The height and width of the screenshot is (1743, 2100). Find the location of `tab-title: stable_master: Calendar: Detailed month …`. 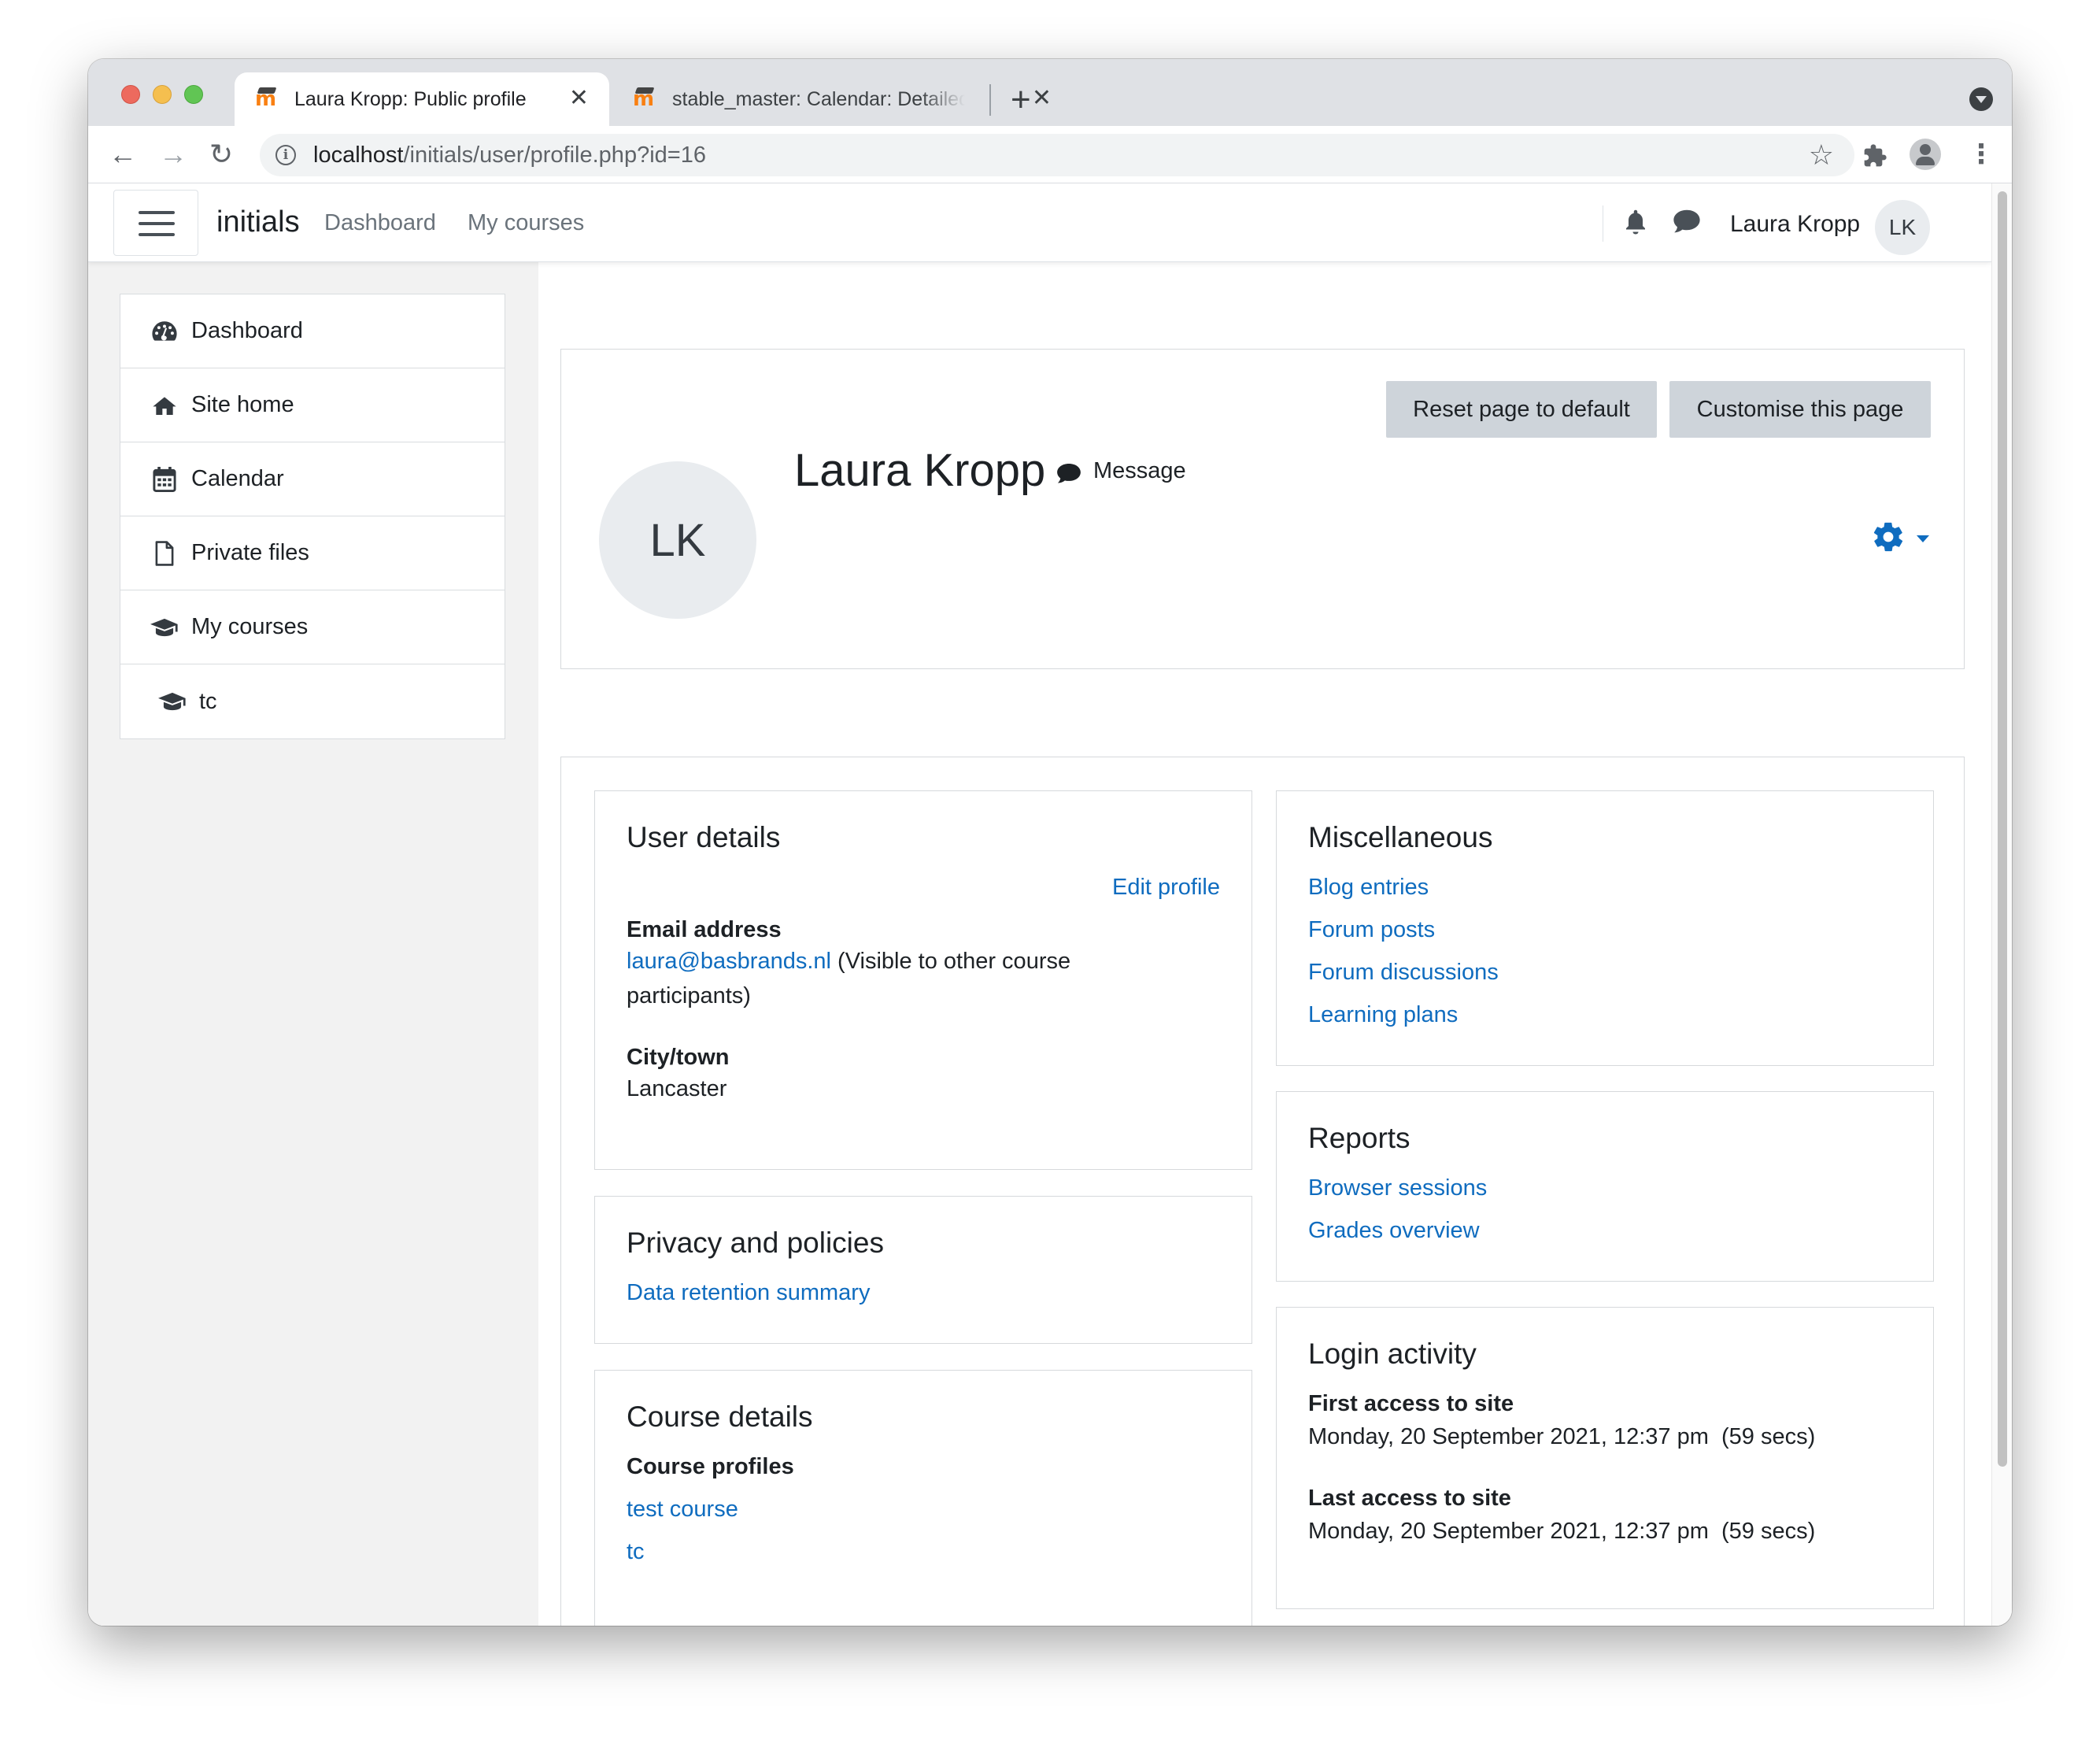

tab-title: stable_master: Calendar: Detailed month … is located at coordinates (818, 98).